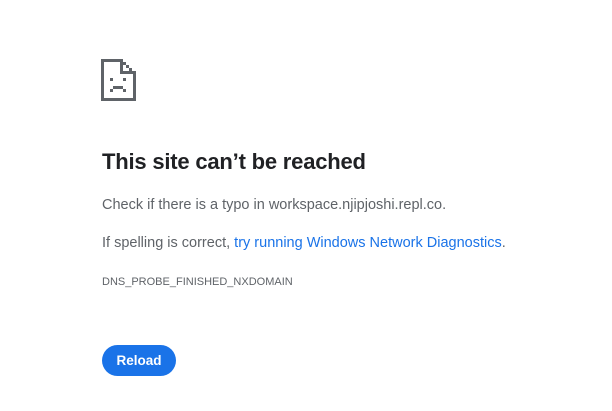  Describe the element at coordinates (355, 205) in the screenshot. I see `domain-name: workspace.njipjoshi.repl.co` at that location.